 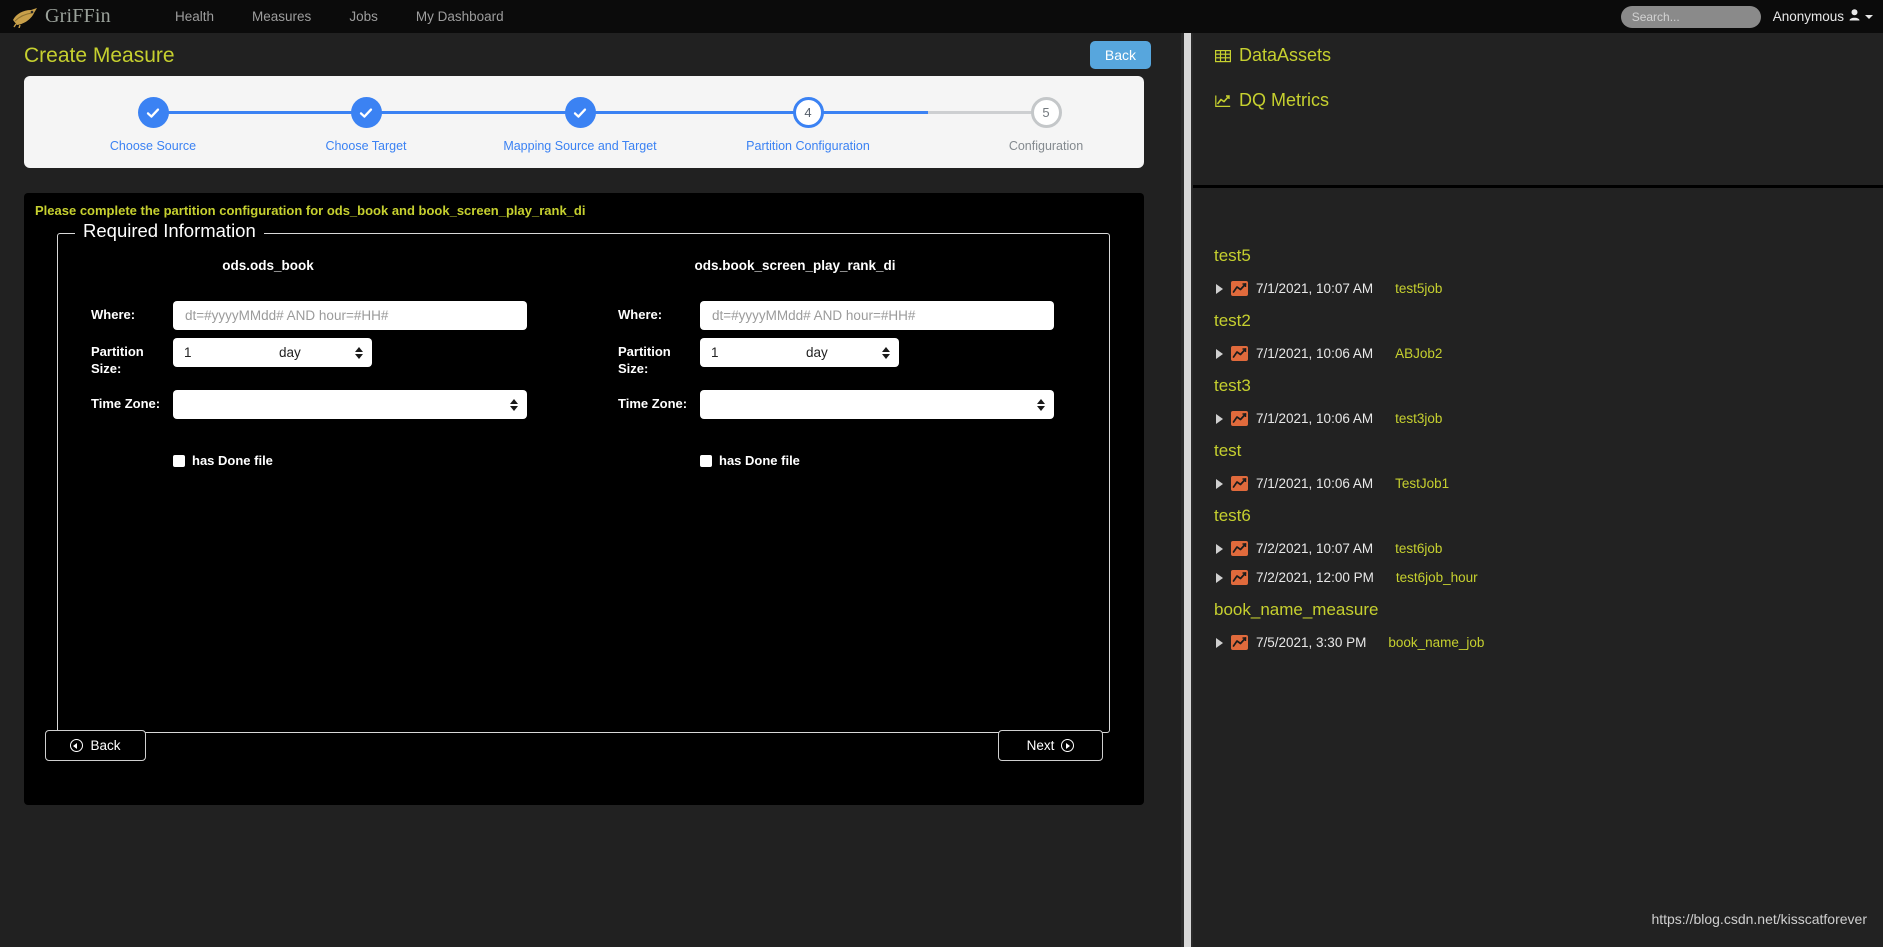 I want to click on grid-icon, so click(x=1223, y=56).